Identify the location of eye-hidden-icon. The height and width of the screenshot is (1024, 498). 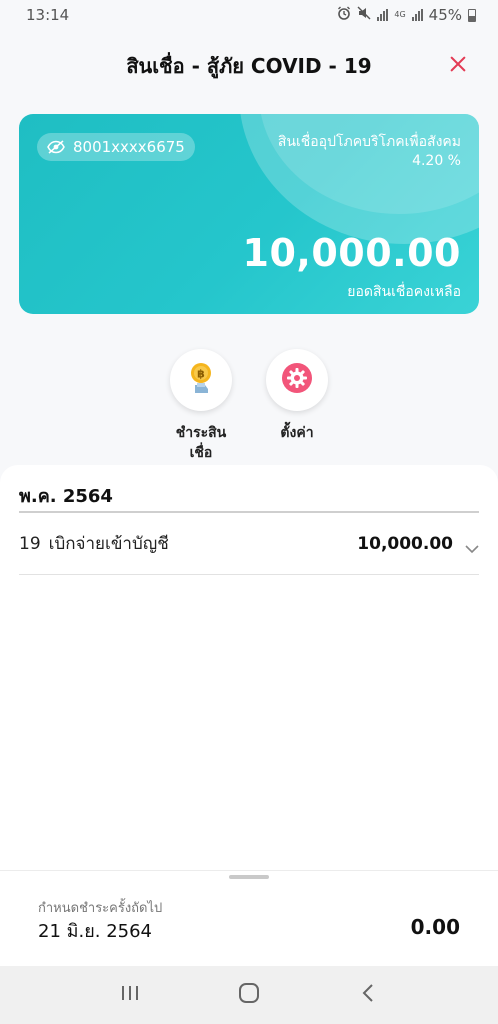
(56, 147).